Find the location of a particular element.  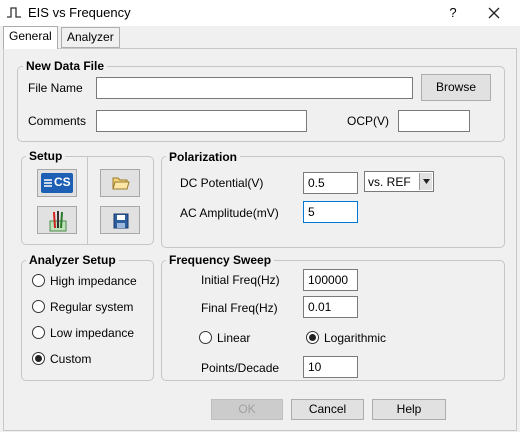

help-button: Help is located at coordinates (409, 409).